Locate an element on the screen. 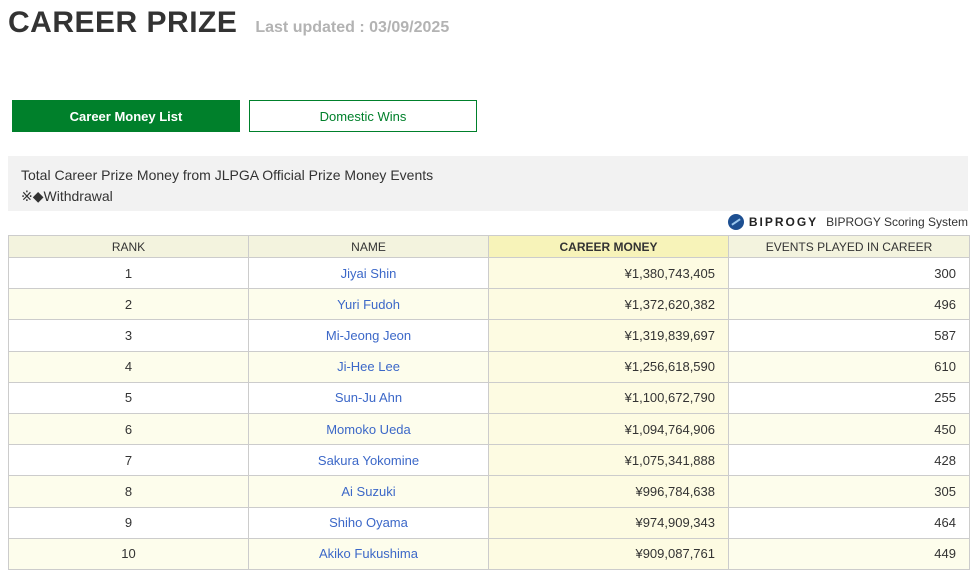 This screenshot has width=978, height=572. table-row: 1 Jiyai Shin ¥1,380,743,405 300 is located at coordinates (489, 273).